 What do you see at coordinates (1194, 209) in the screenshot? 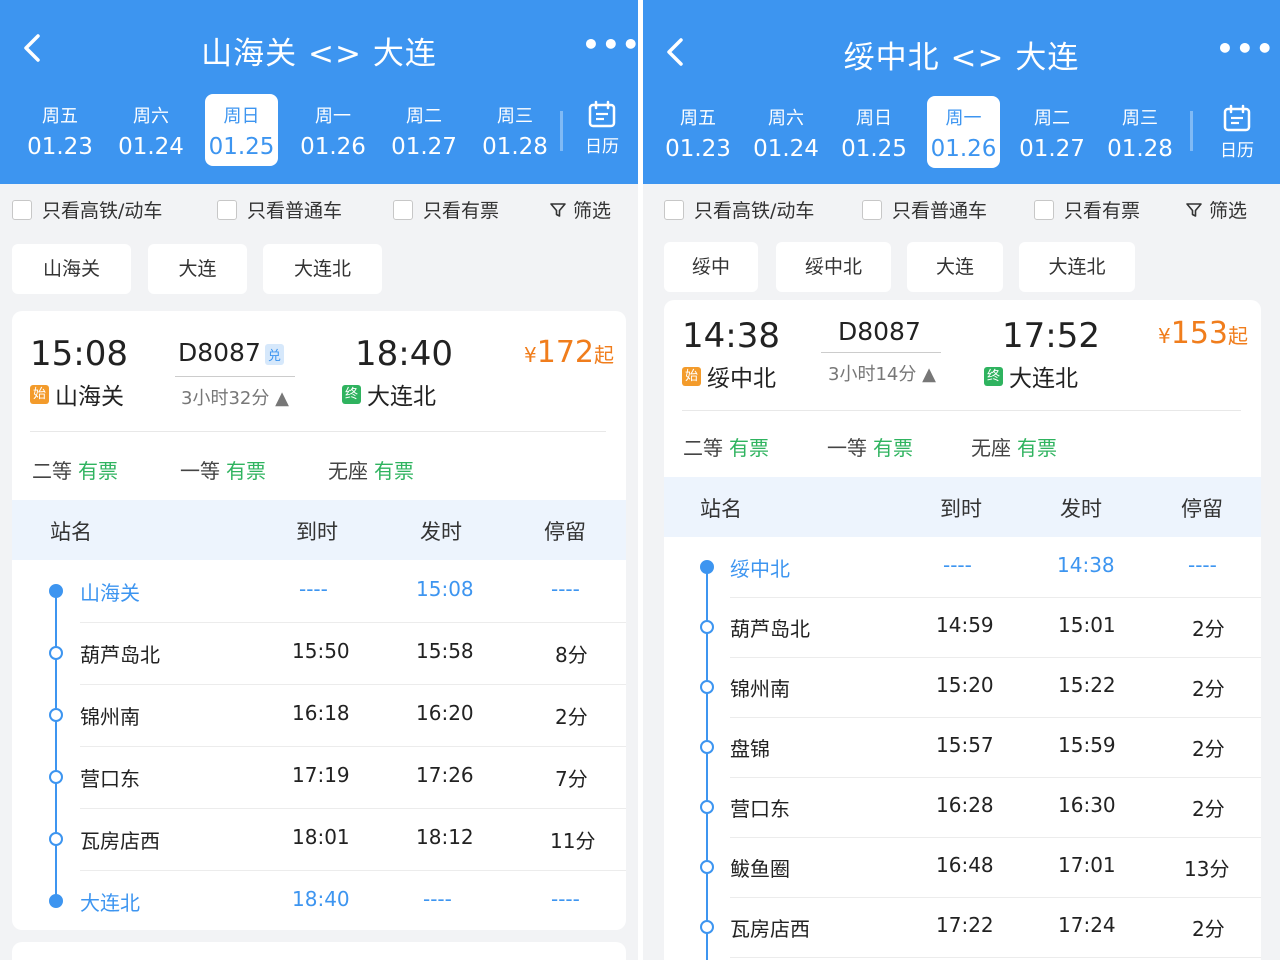
I see `filter-funnel-icon` at bounding box center [1194, 209].